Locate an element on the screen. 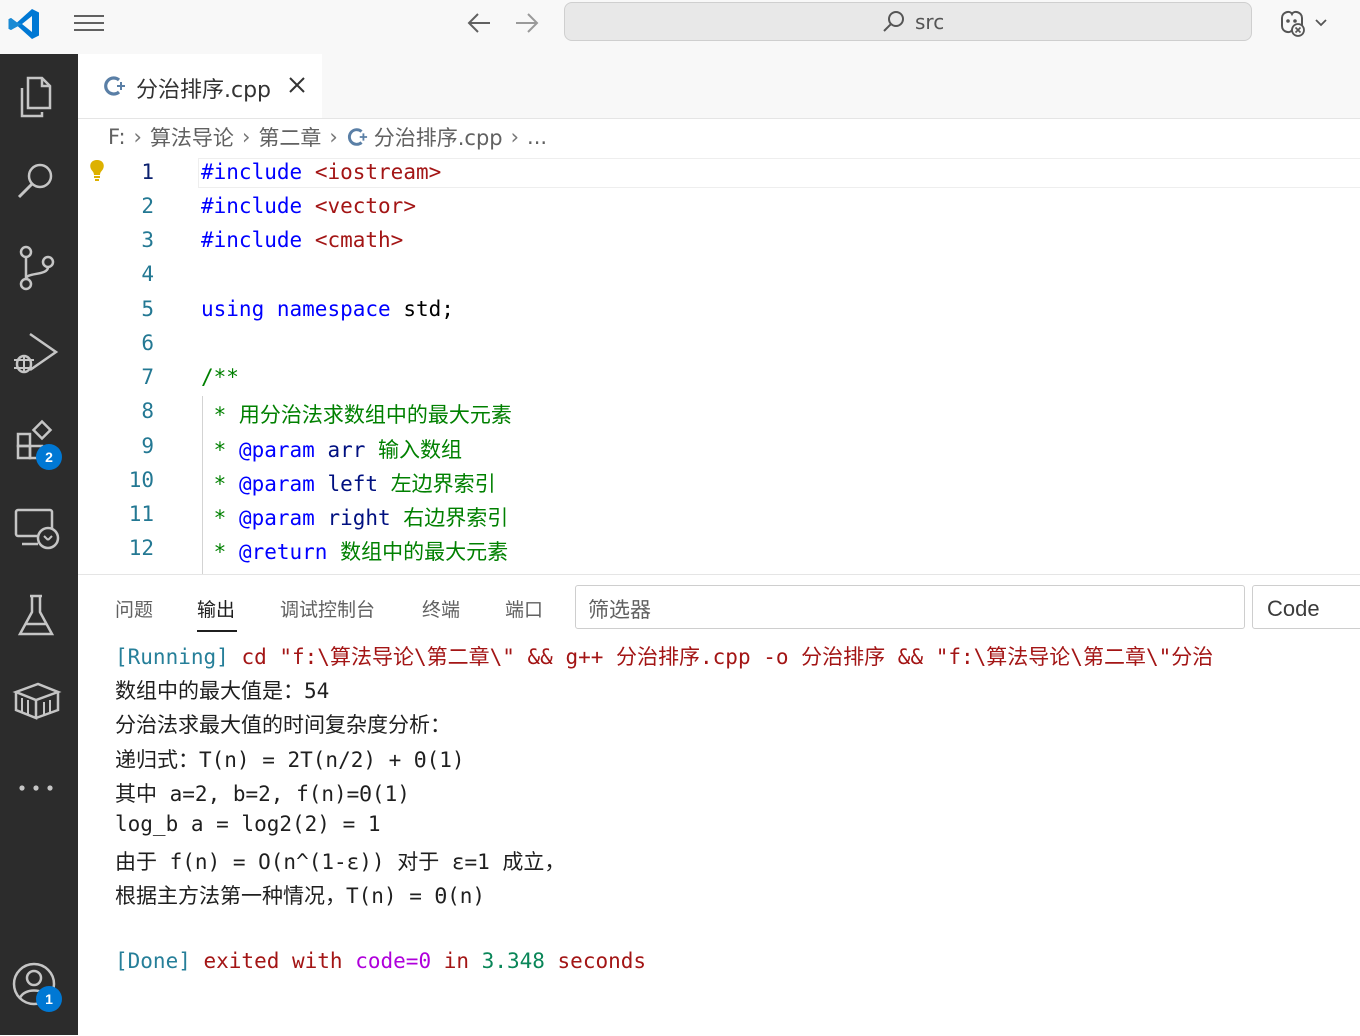 The height and width of the screenshot is (1036, 1360). output-text: 3.348 is located at coordinates (513, 961).